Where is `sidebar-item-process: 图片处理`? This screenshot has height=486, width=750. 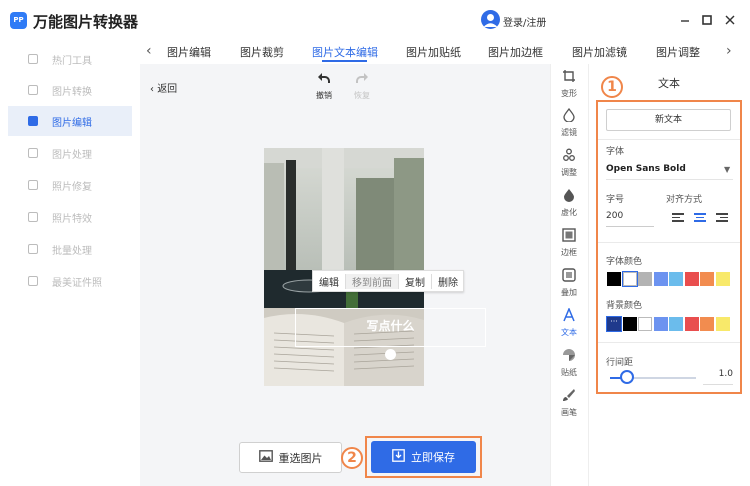
sidebar-item-process: 图片处理 is located at coordinates (70, 153).